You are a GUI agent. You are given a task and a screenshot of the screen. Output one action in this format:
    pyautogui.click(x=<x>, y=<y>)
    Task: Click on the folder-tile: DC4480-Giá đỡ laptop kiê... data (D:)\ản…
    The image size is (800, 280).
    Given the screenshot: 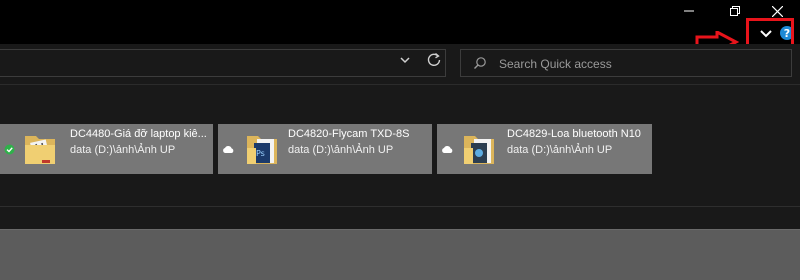 What is the action you would take?
    pyautogui.click(x=106, y=149)
    